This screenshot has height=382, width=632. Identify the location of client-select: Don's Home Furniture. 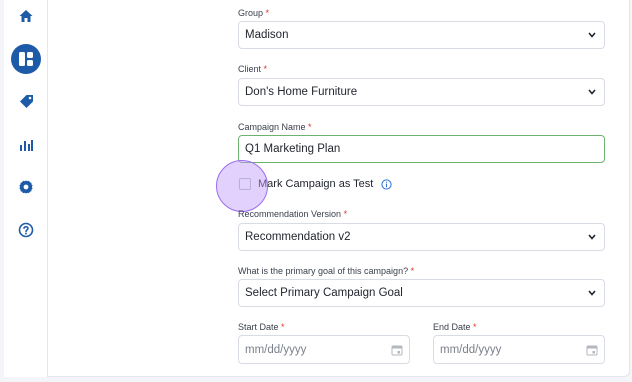
(421, 92).